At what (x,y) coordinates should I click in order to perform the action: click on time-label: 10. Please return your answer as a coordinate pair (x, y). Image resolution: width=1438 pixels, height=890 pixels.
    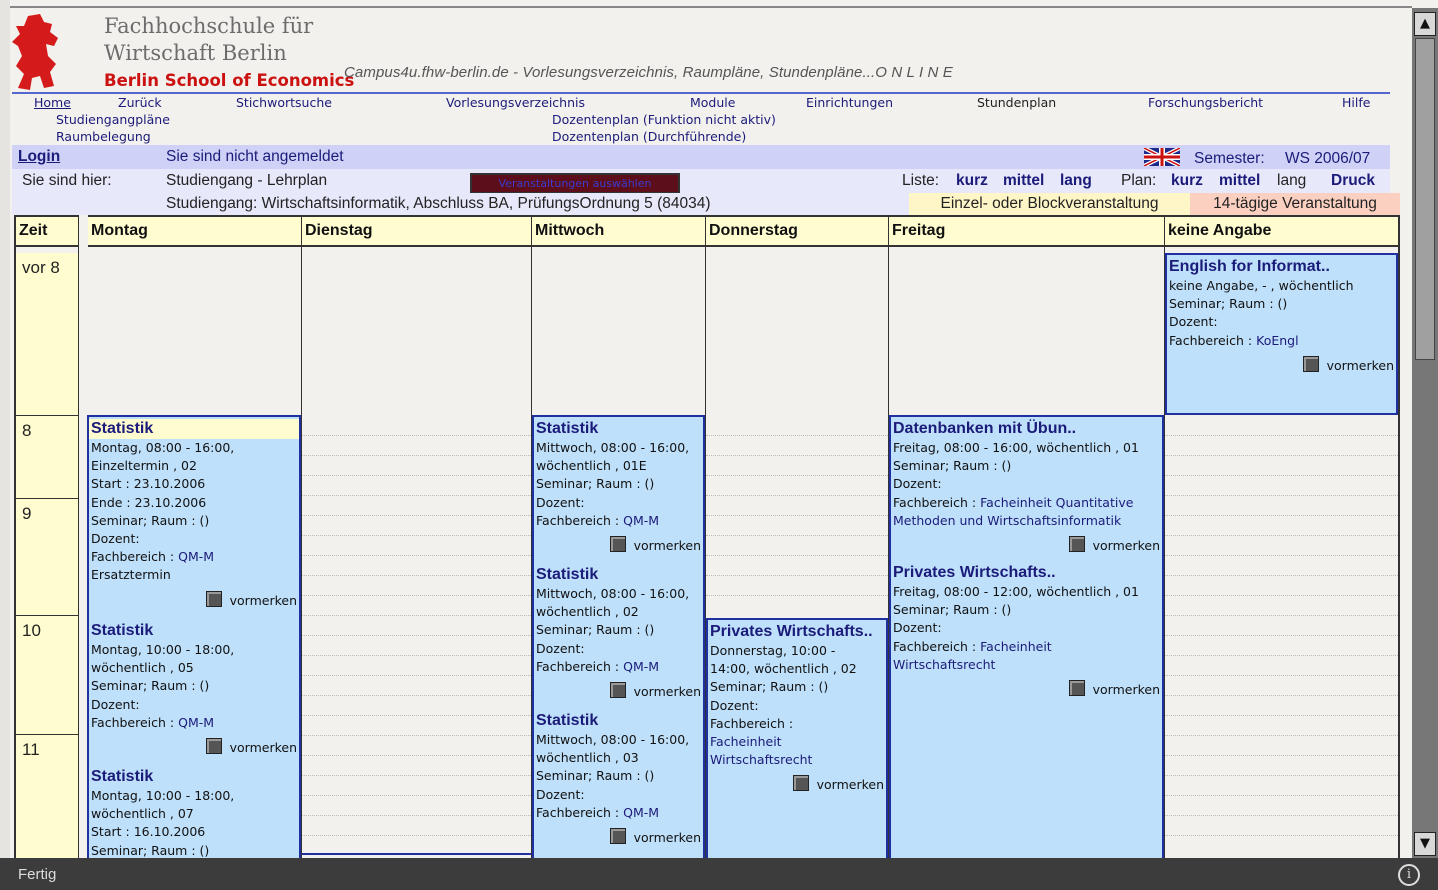
    Looking at the image, I should click on (31, 630).